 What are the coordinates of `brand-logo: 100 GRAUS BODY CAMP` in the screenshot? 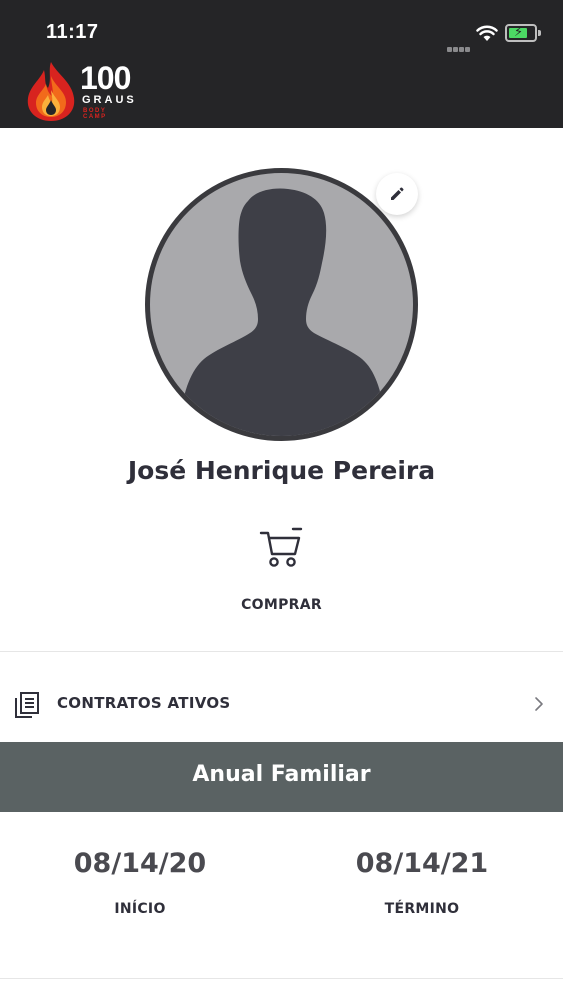 It's located at (78, 91).